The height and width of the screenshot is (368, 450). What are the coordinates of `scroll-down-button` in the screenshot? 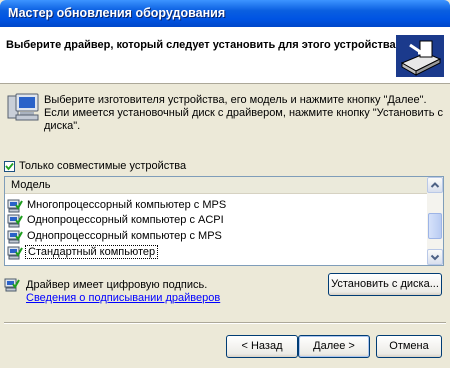 It's located at (435, 257).